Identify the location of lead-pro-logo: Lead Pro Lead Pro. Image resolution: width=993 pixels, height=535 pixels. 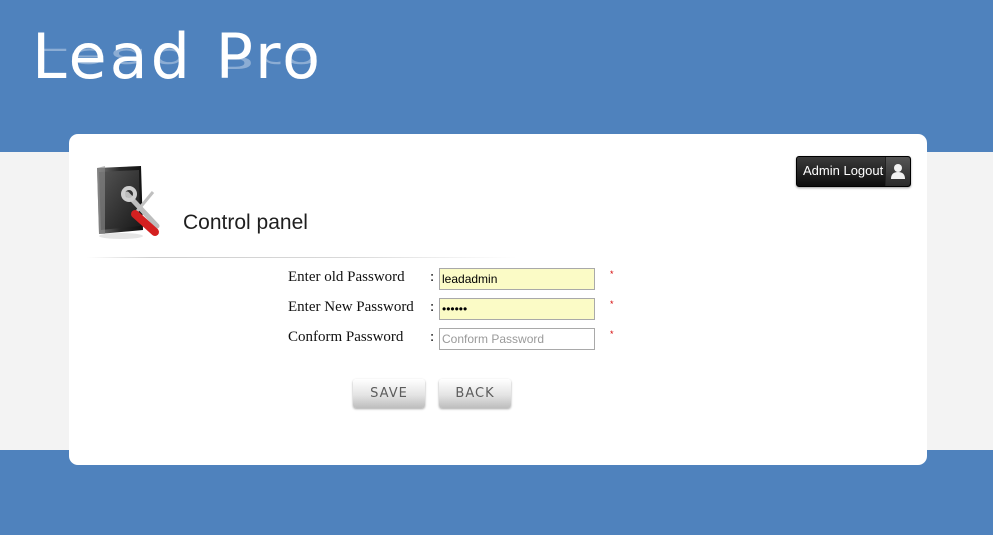
(202, 69).